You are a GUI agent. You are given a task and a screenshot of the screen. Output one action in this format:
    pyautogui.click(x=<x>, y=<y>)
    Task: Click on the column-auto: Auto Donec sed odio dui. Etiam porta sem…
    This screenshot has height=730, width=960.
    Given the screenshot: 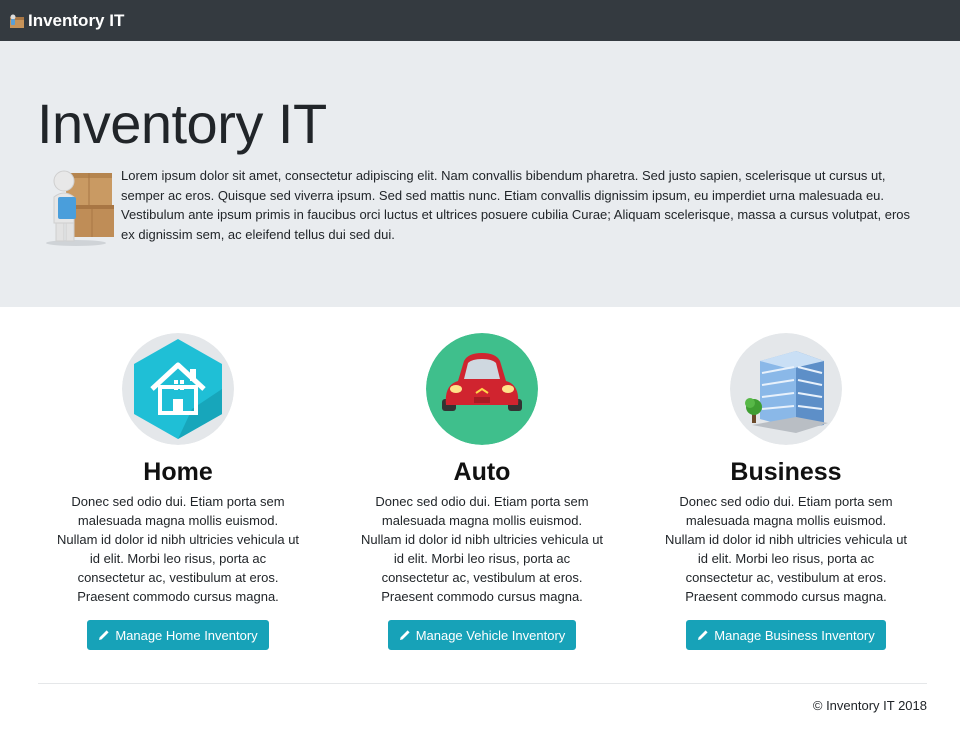 What is the action you would take?
    pyautogui.click(x=482, y=491)
    